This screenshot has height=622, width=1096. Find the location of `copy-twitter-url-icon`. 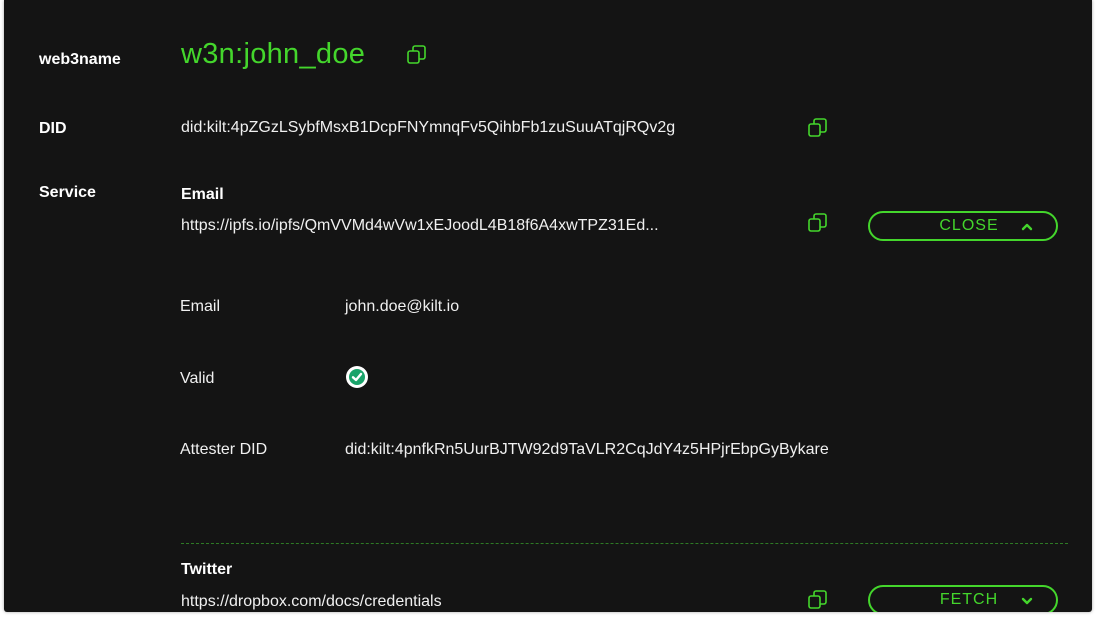

copy-twitter-url-icon is located at coordinates (818, 600).